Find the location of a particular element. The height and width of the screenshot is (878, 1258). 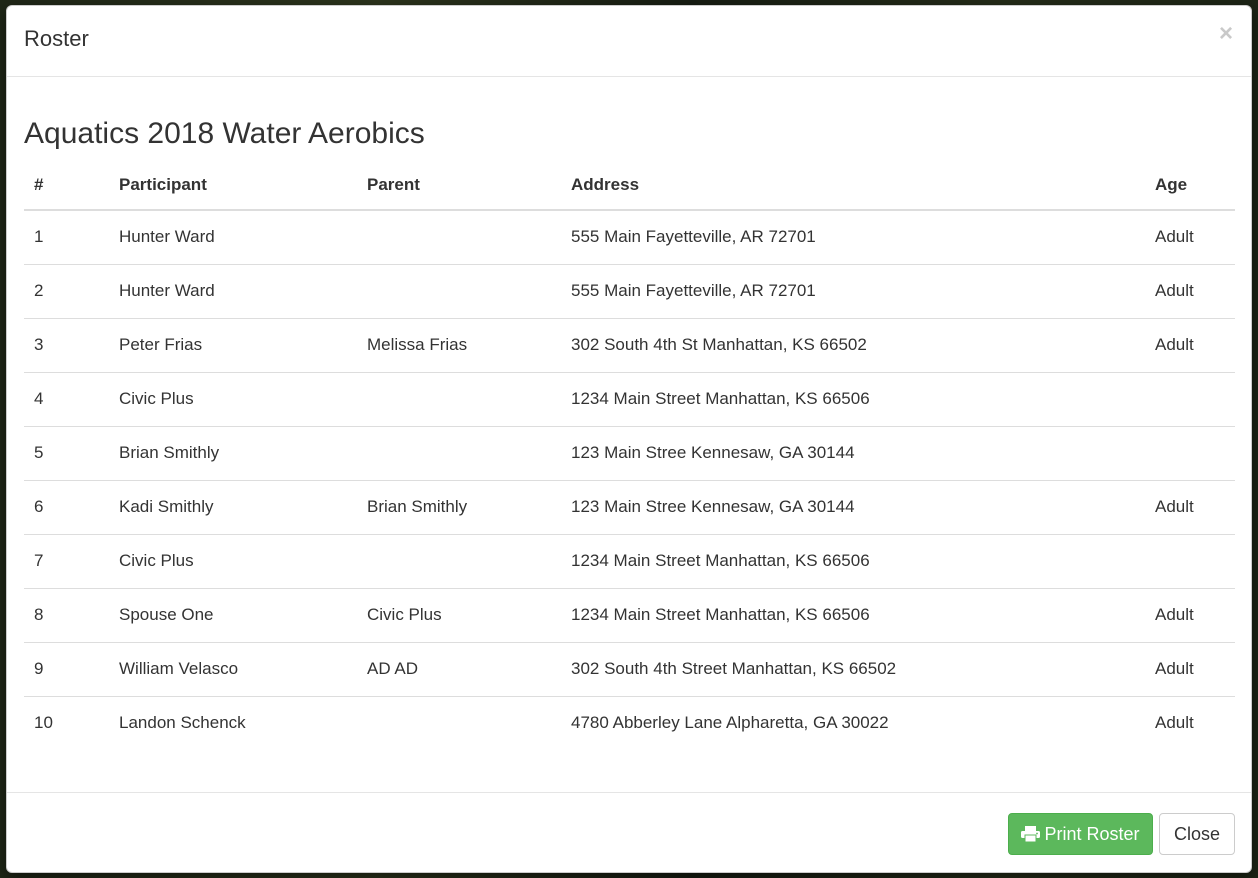

row-number: 8 is located at coordinates (66, 614).